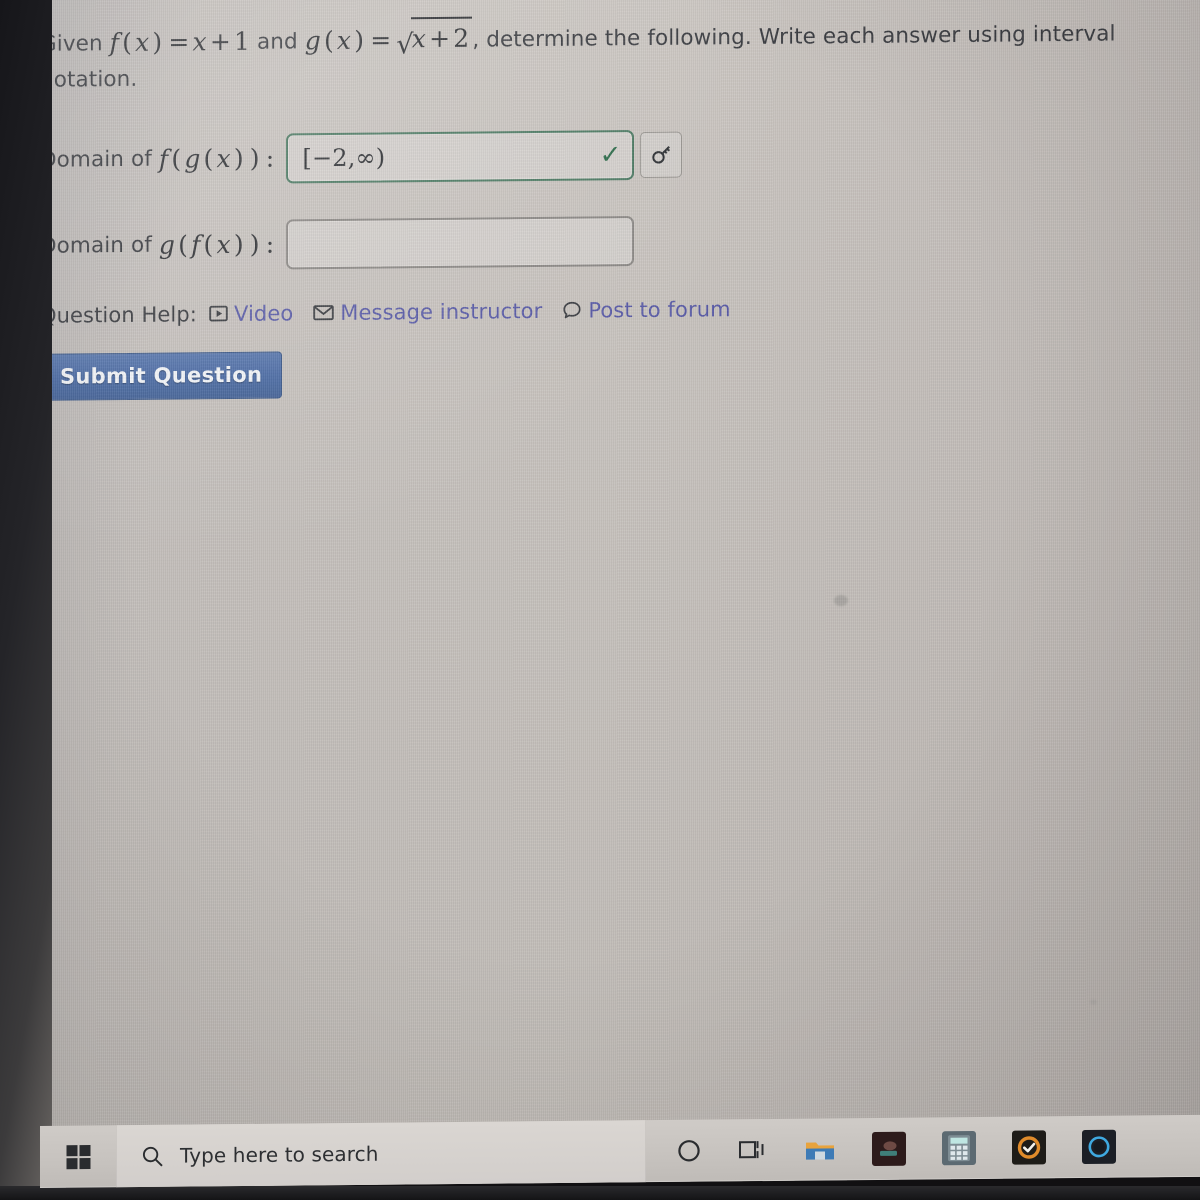 The width and height of the screenshot is (1200, 1200). What do you see at coordinates (118, 314) in the screenshot?
I see `question-help-label: Question Help:` at bounding box center [118, 314].